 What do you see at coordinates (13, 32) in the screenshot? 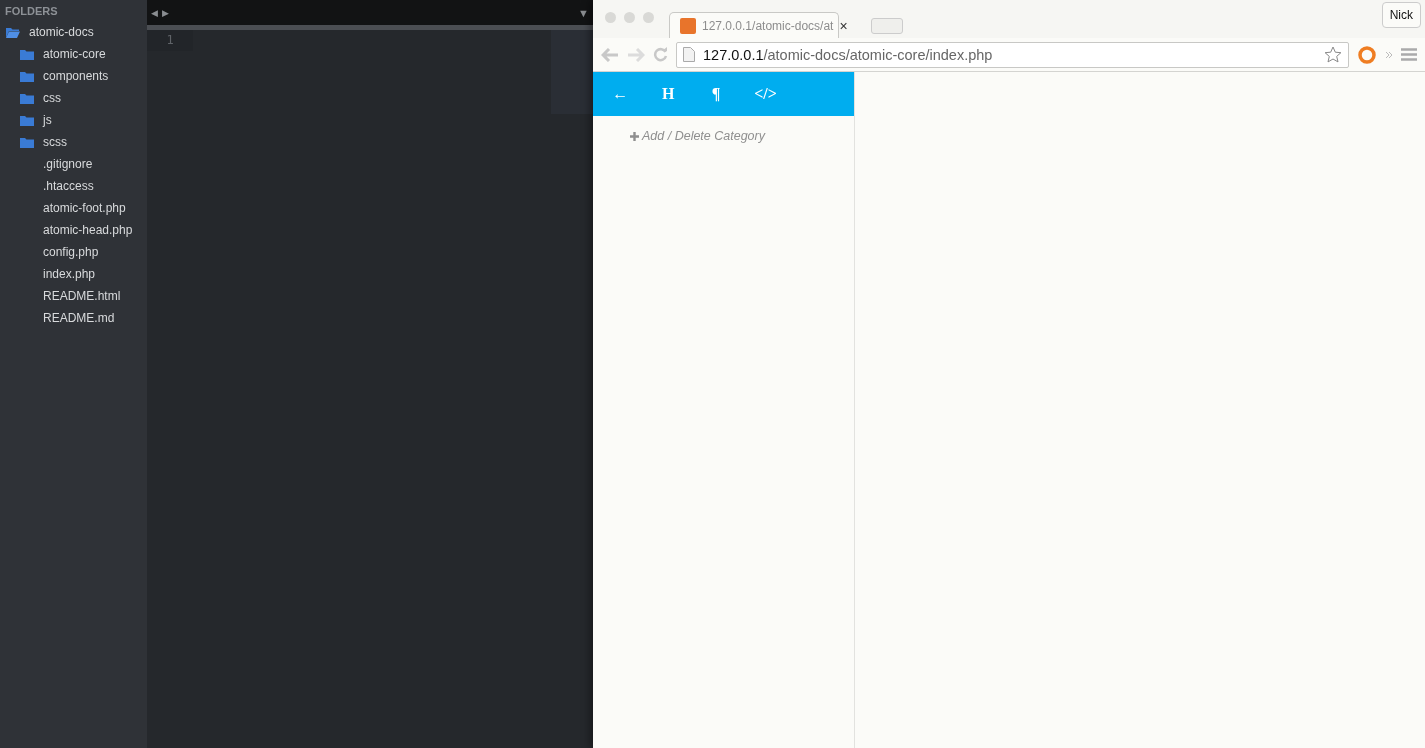
I see `folder-open-icon` at bounding box center [13, 32].